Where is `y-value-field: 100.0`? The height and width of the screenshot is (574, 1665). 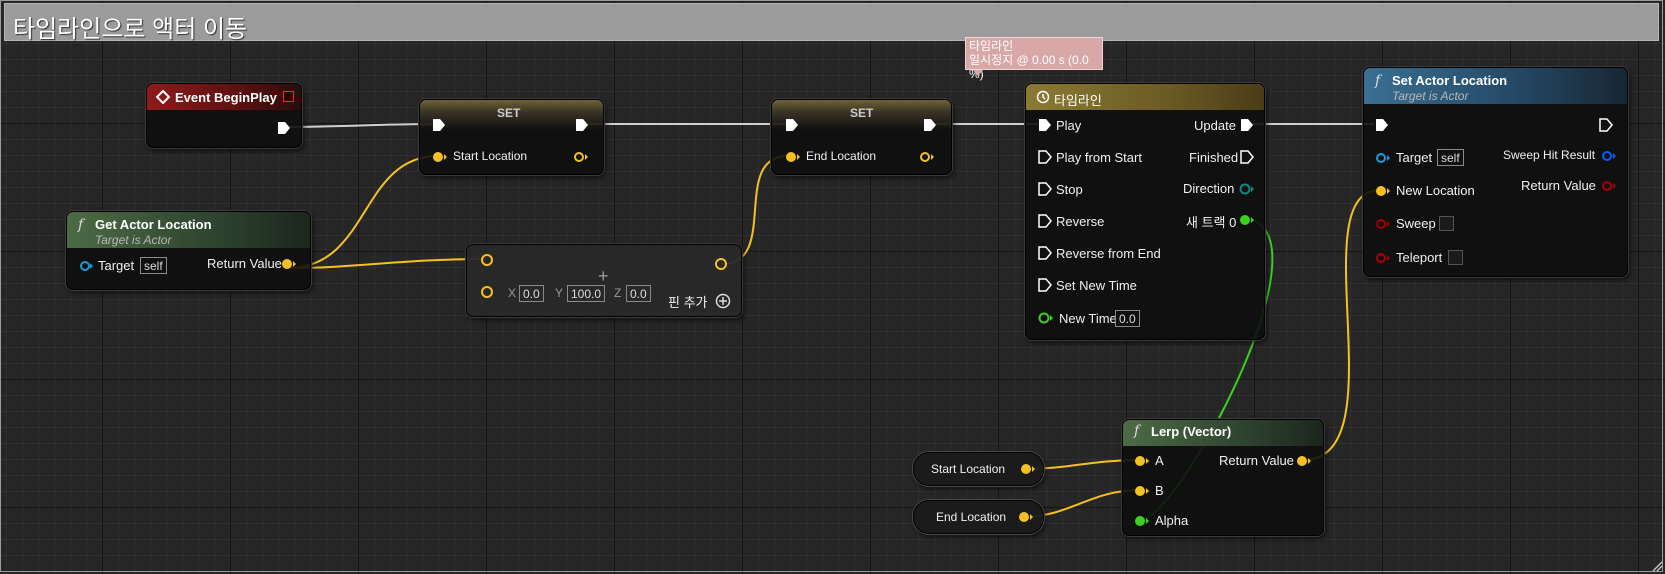 y-value-field: 100.0 is located at coordinates (586, 293).